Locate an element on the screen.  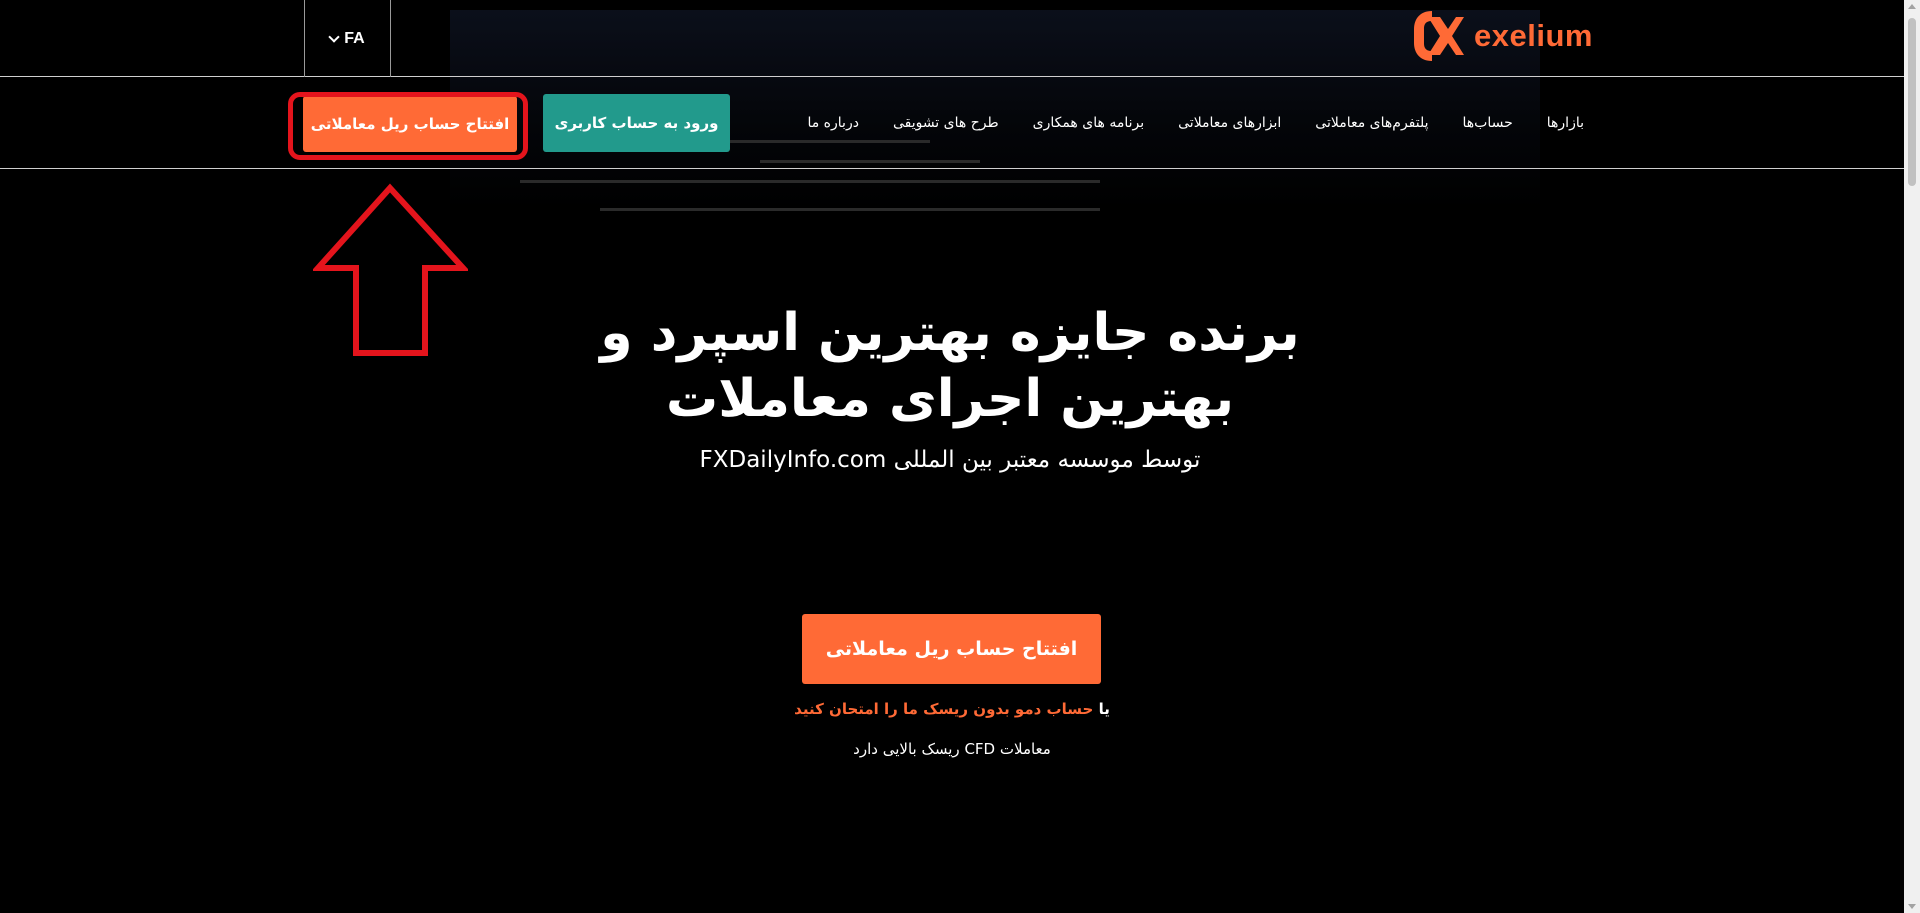
logo-text: exelium is located at coordinates (1533, 35).